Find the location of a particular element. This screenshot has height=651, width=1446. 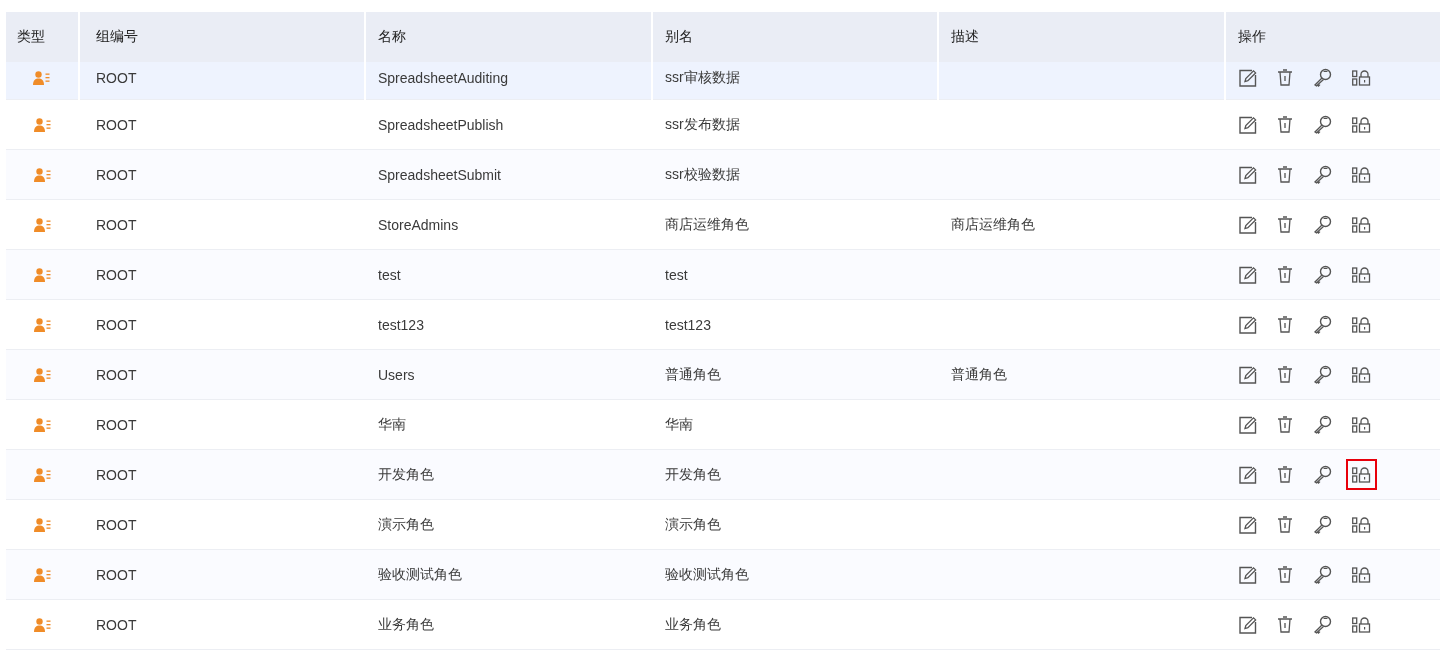

table-cell: ssr审核数据 is located at coordinates (702, 77).